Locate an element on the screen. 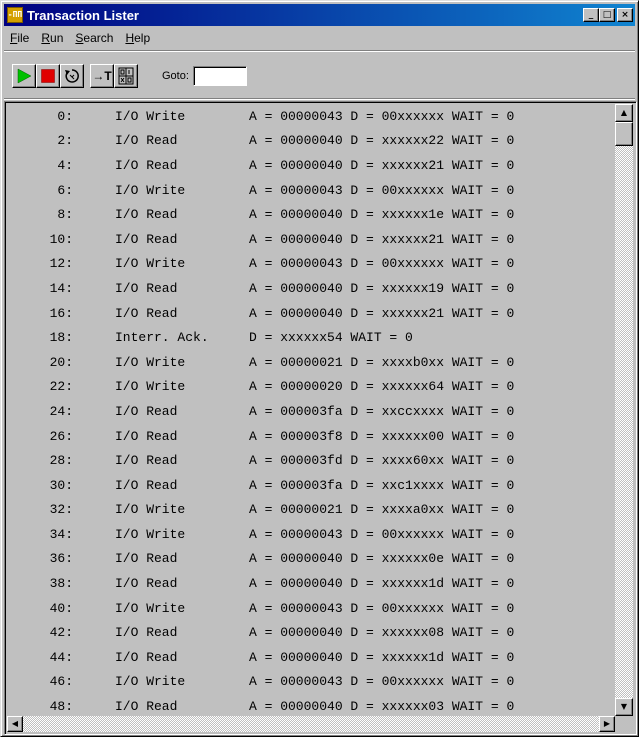 The width and height of the screenshot is (639, 737). title-bar: -ПП Transaction Lister _ □ × is located at coordinates (319, 15).